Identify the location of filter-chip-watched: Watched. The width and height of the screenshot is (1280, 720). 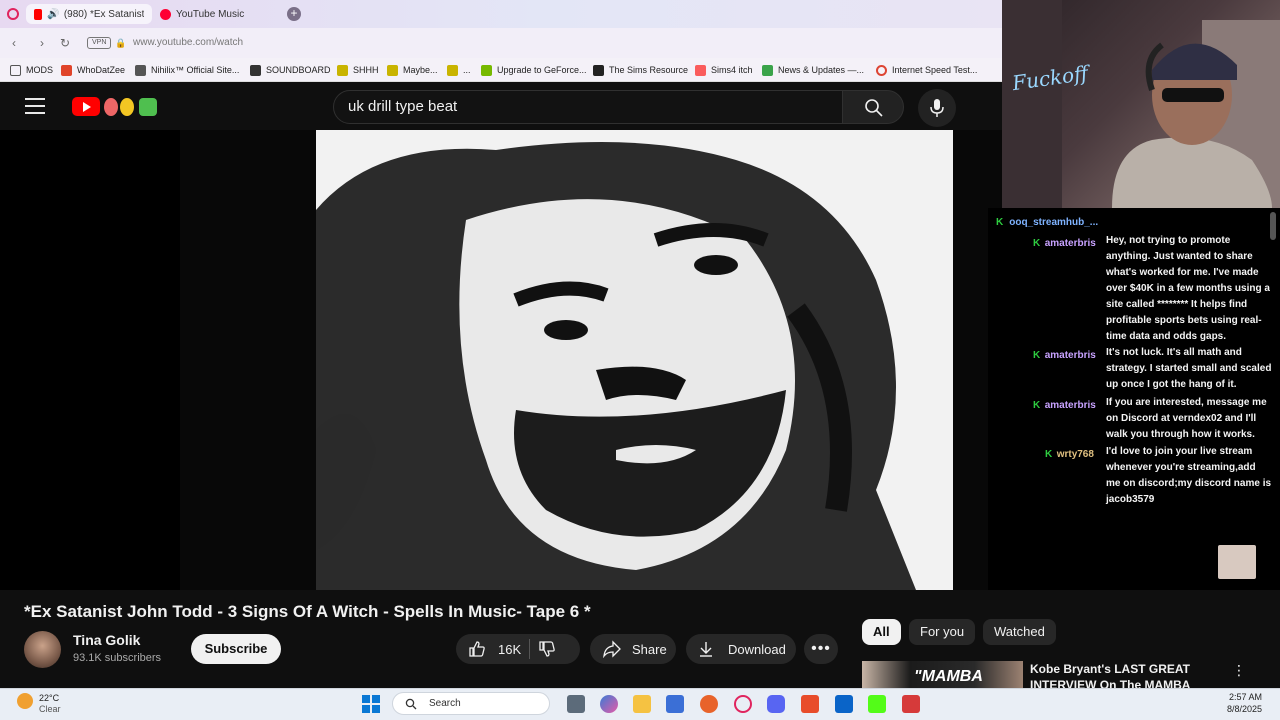
(1019, 632).